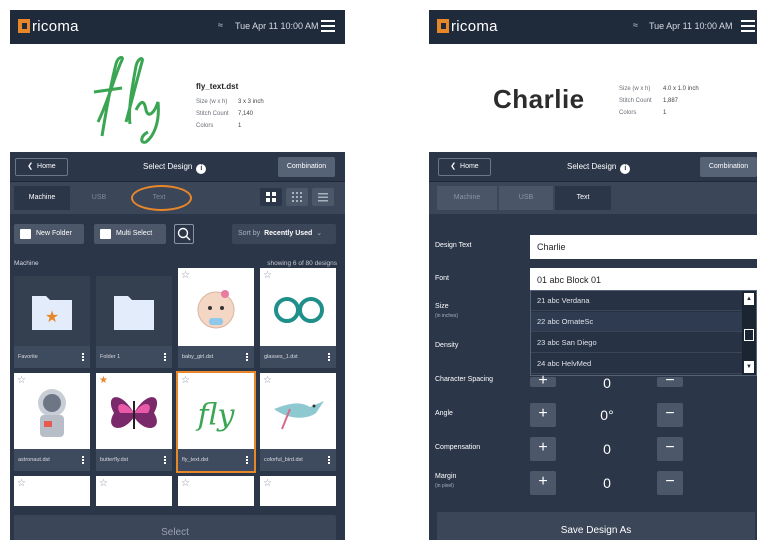 The image size is (757, 545). Describe the element at coordinates (297, 197) in the screenshot. I see `grid-small-view-button` at that location.